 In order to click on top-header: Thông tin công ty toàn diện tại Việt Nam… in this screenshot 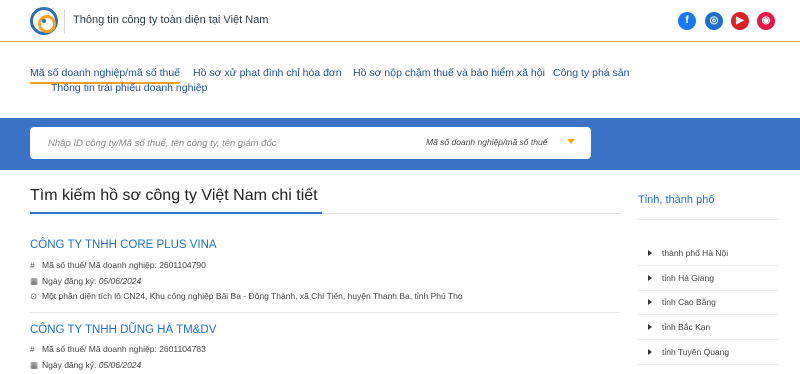, I will do `click(400, 21)`.